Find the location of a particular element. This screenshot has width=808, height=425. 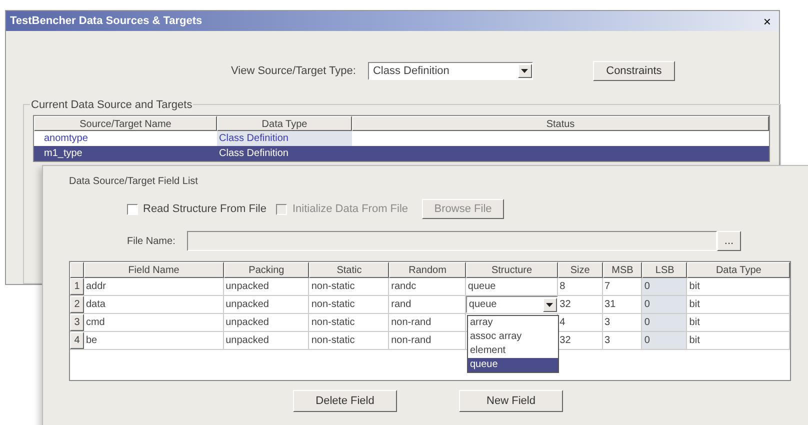

column-header: Size is located at coordinates (580, 270).